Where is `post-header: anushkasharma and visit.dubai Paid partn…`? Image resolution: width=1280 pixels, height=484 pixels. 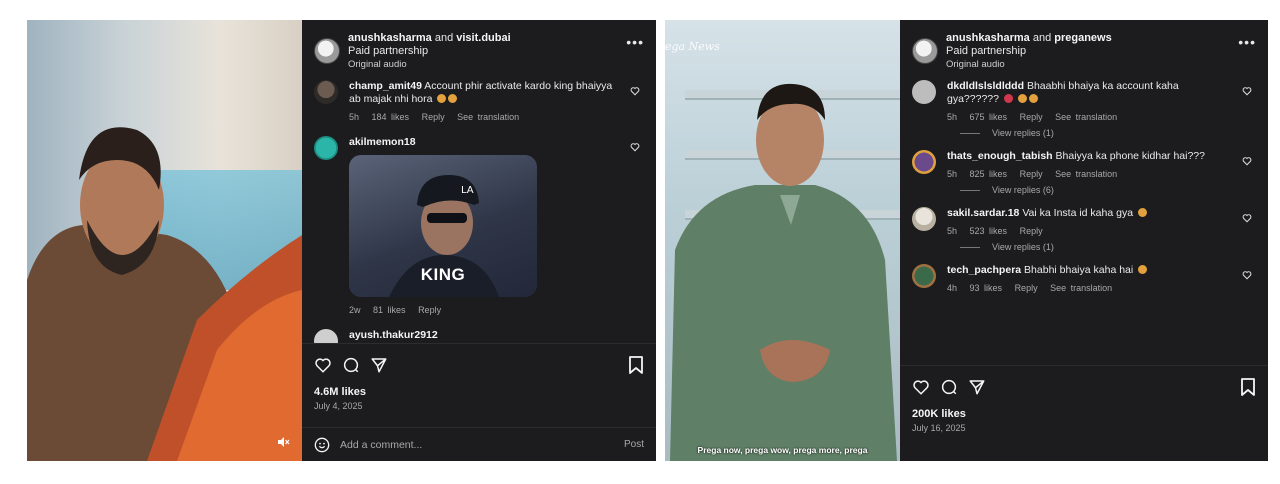 post-header: anushkasharma and visit.dubai Paid partn… is located at coordinates (479, 50).